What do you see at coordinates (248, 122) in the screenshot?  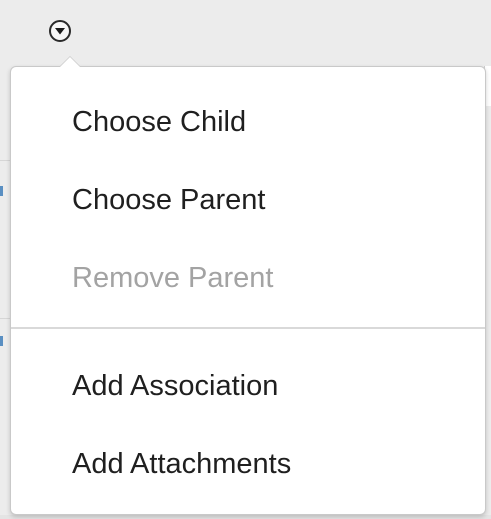 I see `menu-item-choose-child: Choose Child` at bounding box center [248, 122].